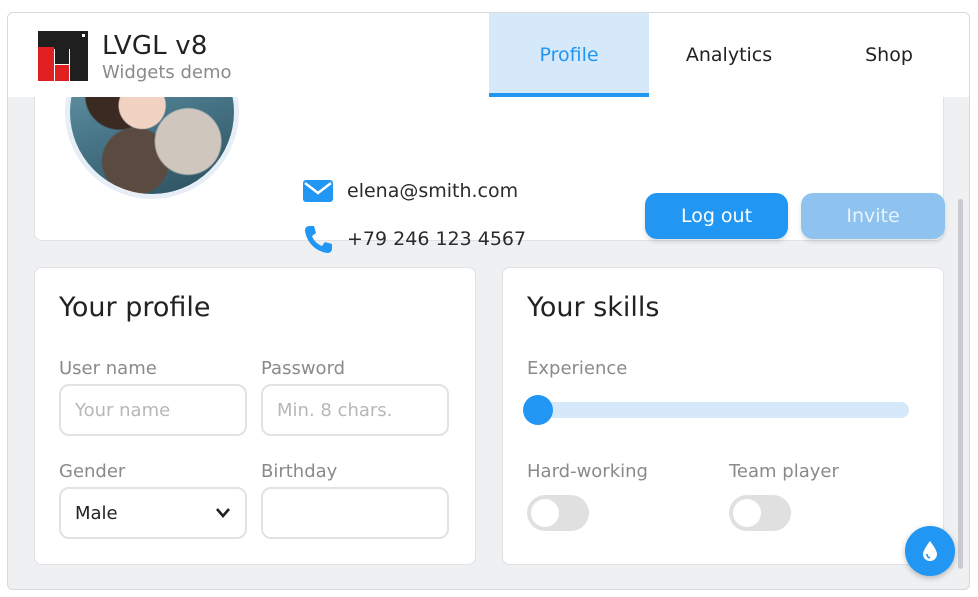 Image resolution: width=978 pixels, height=597 pixels. I want to click on email-text: elena@smith.com, so click(433, 191).